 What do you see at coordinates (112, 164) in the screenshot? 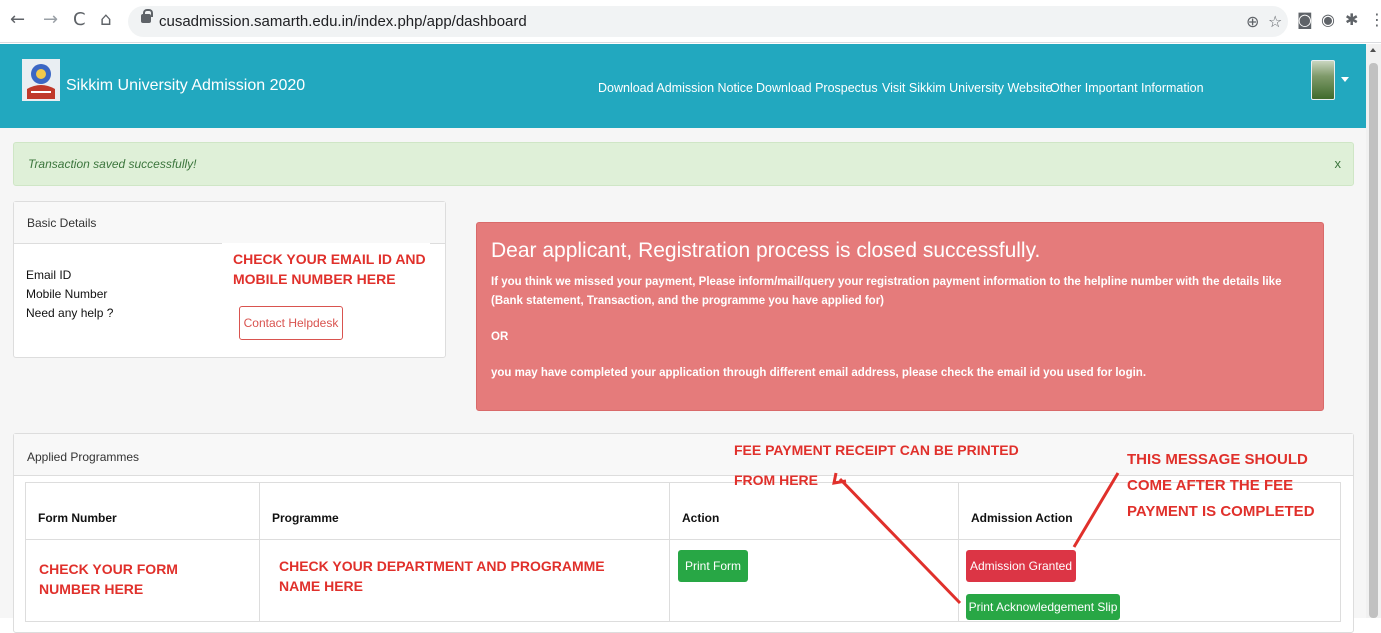
I see `success-message: Transaction saved successfully!` at bounding box center [112, 164].